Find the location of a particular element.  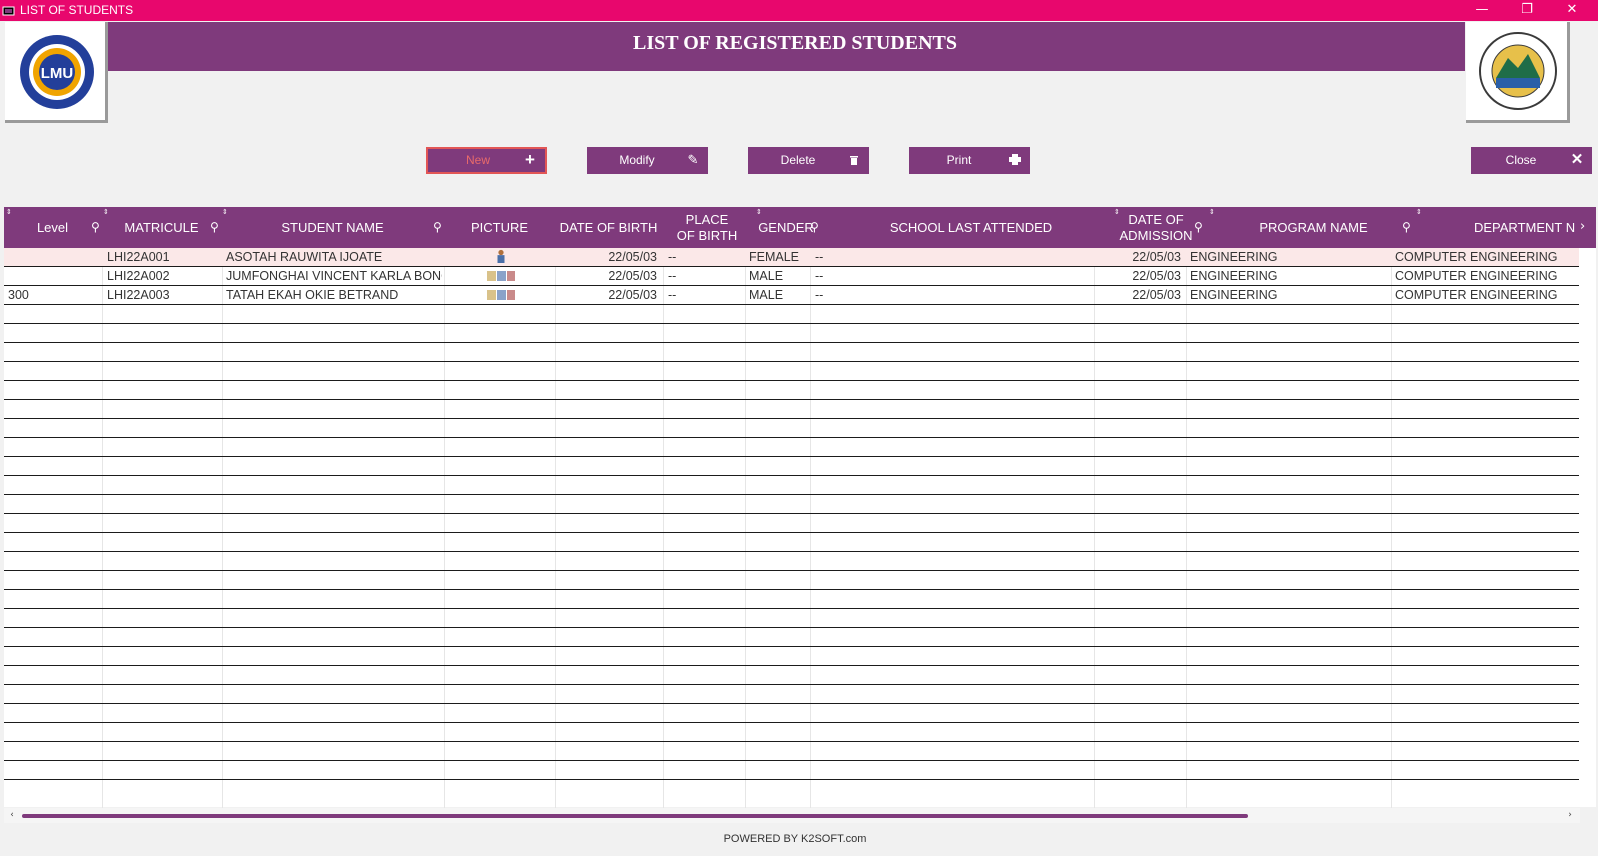

university-of-buea-seal is located at coordinates (1518, 71).